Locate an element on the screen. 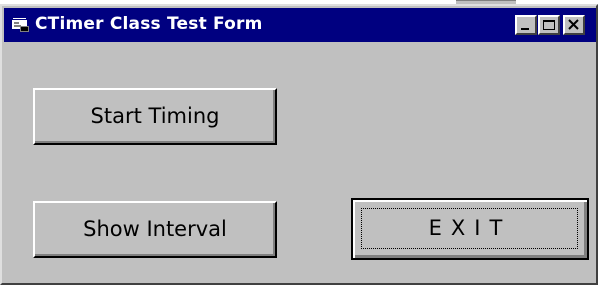 Image resolution: width=602 pixels, height=291 pixels. show-interval-label: Show Interval is located at coordinates (155, 228).